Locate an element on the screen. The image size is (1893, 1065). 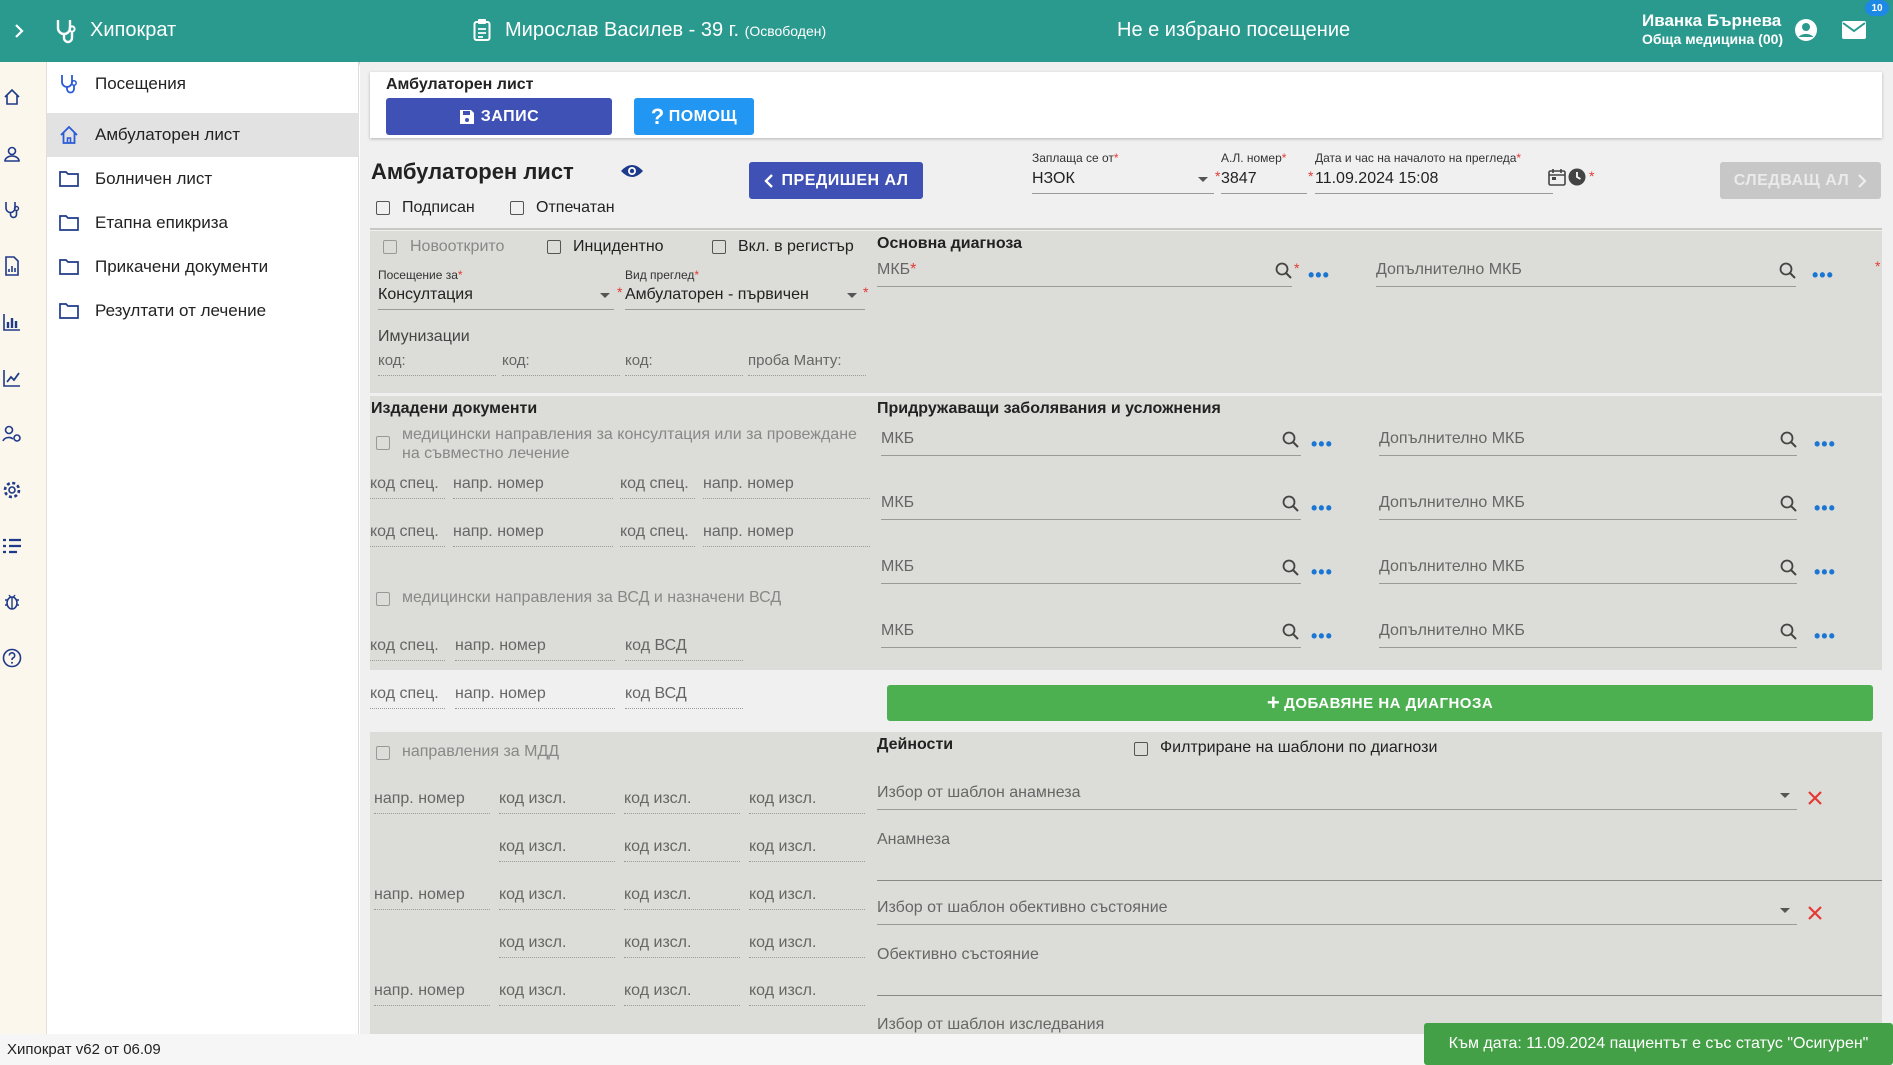
main-mkb-input: МКБ* is located at coordinates (1084, 274).